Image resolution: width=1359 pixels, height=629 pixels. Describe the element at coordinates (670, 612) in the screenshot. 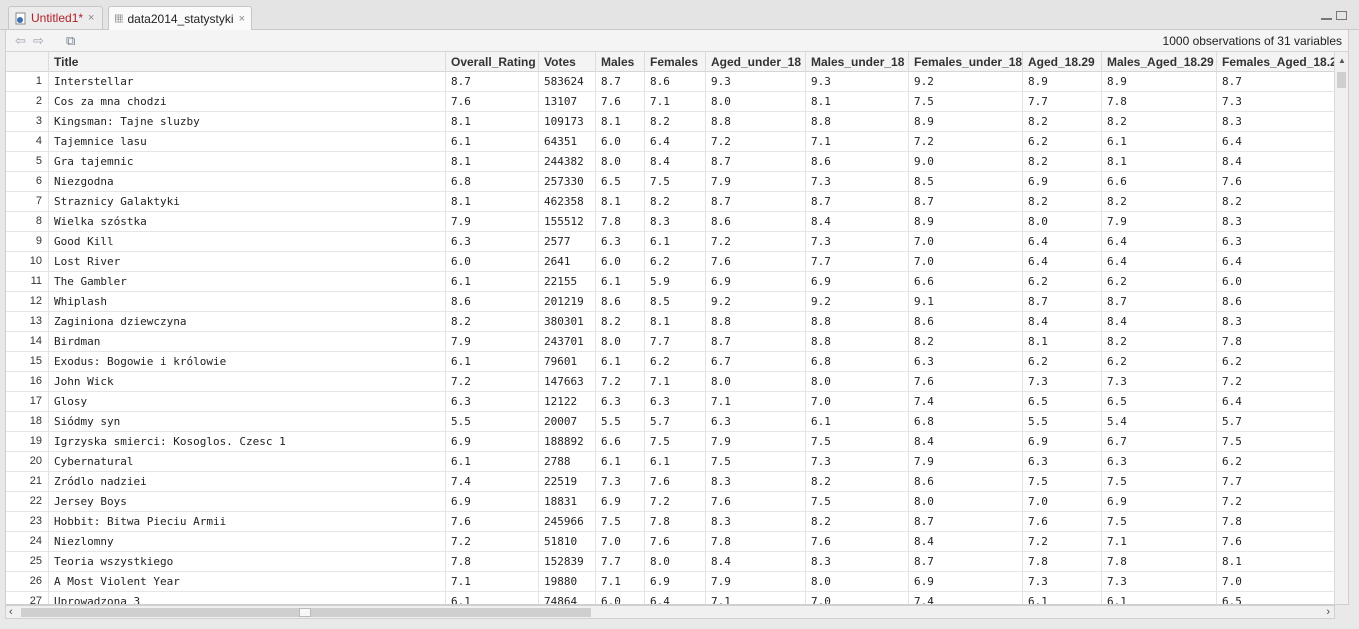

I see `horizontal-scrollbar: ‹ ›` at that location.